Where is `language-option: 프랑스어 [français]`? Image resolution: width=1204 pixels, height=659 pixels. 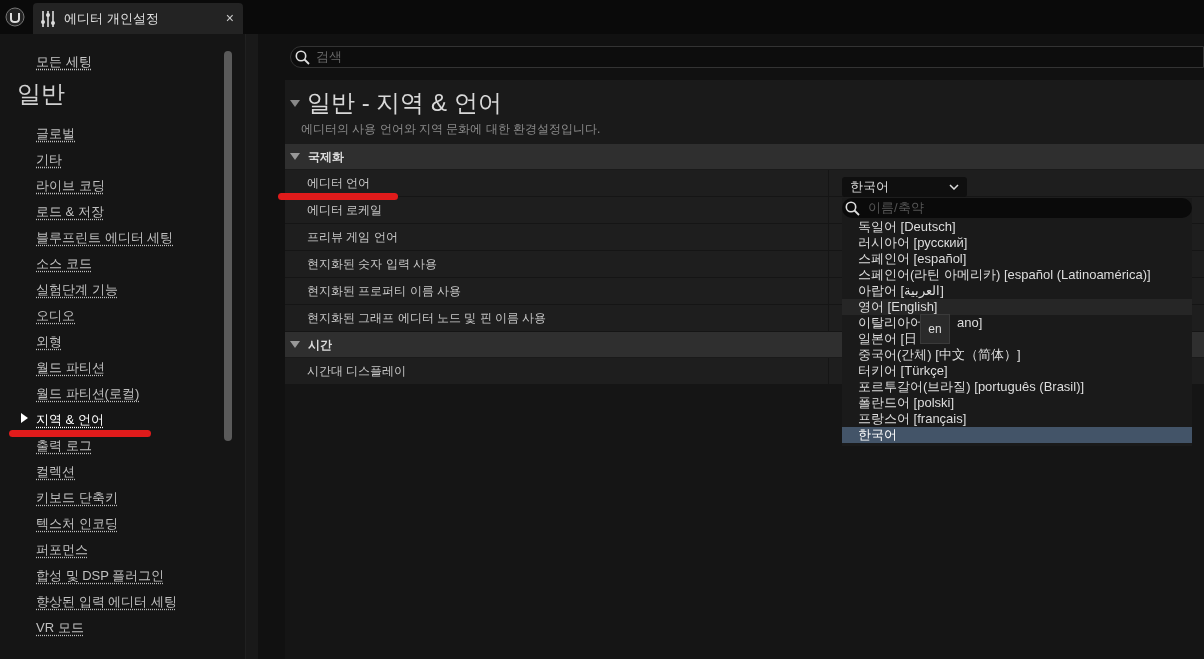
language-option: 프랑스어 [français] is located at coordinates (1017, 419).